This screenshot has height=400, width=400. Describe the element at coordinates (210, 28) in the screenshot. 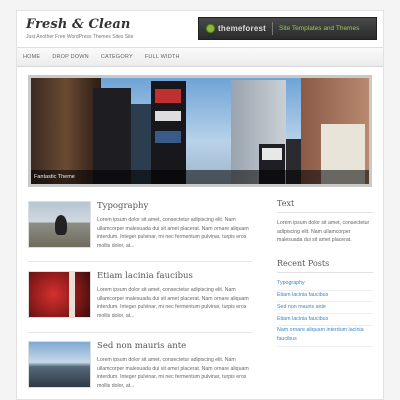

I see `leaf-icon` at that location.